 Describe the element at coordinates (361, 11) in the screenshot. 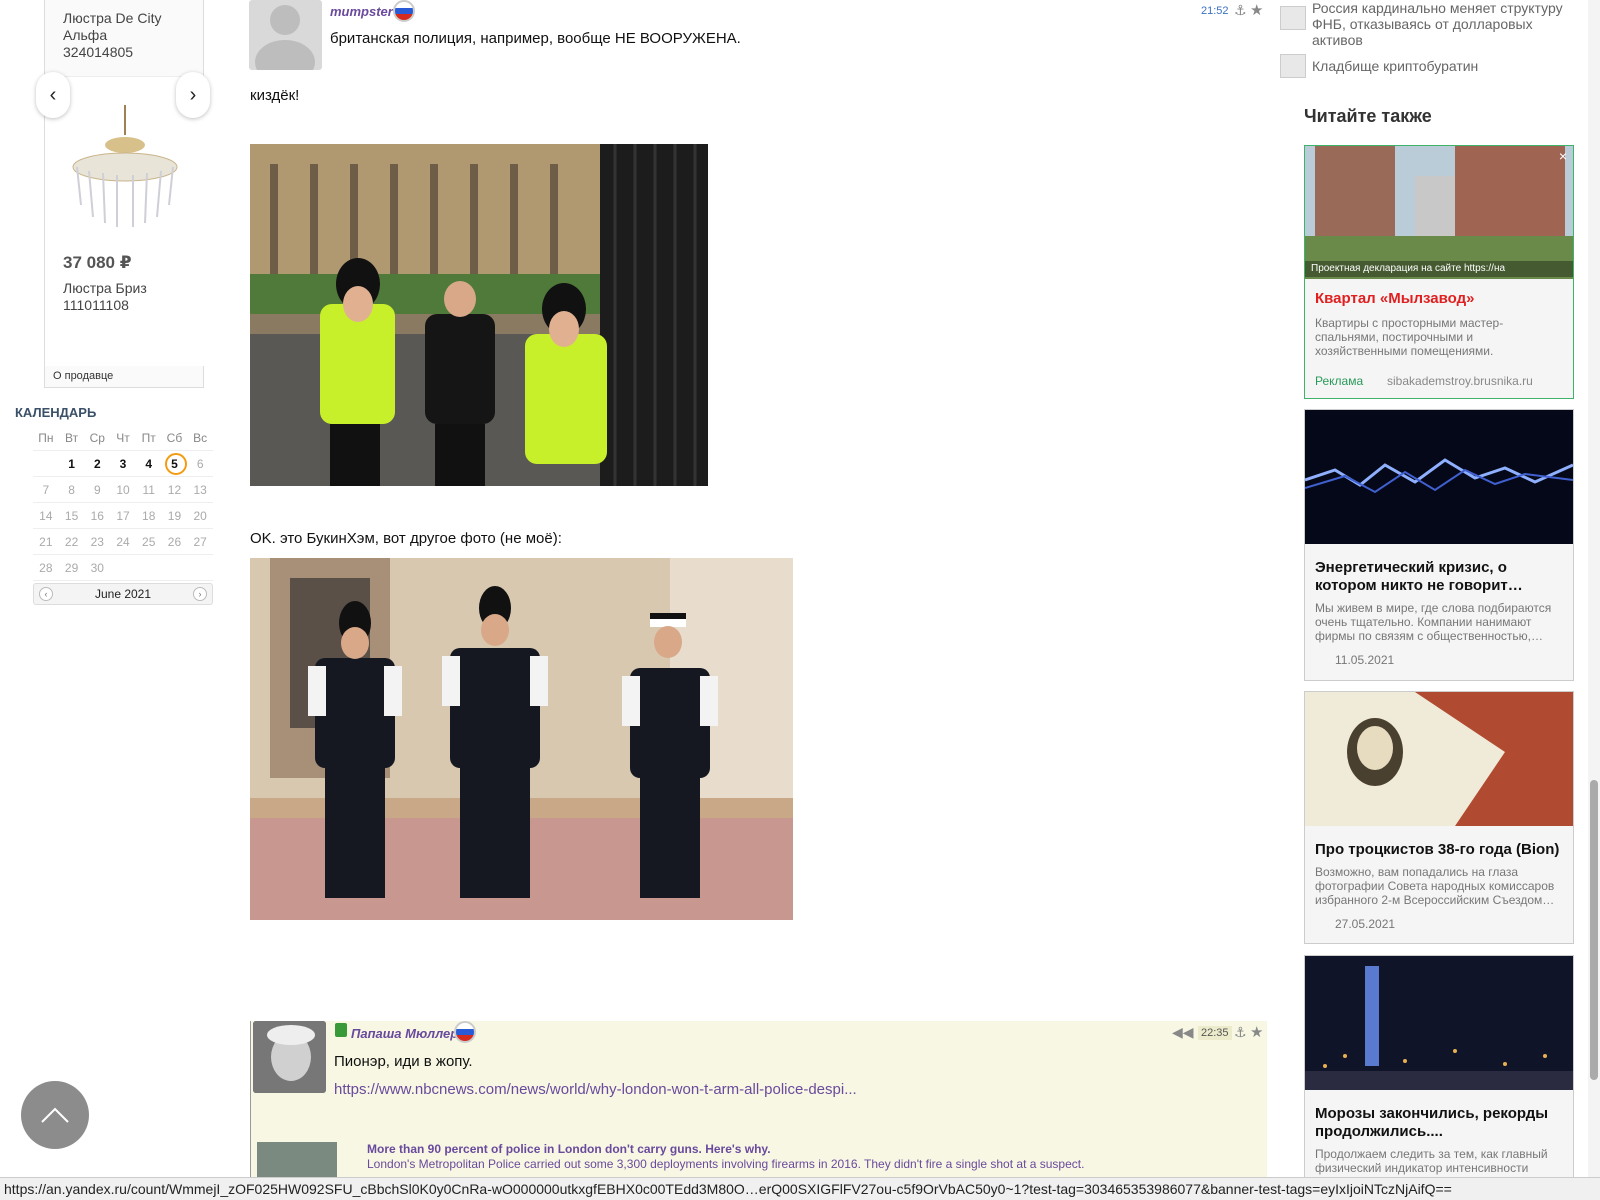

I see `comment-author: mumpster` at that location.